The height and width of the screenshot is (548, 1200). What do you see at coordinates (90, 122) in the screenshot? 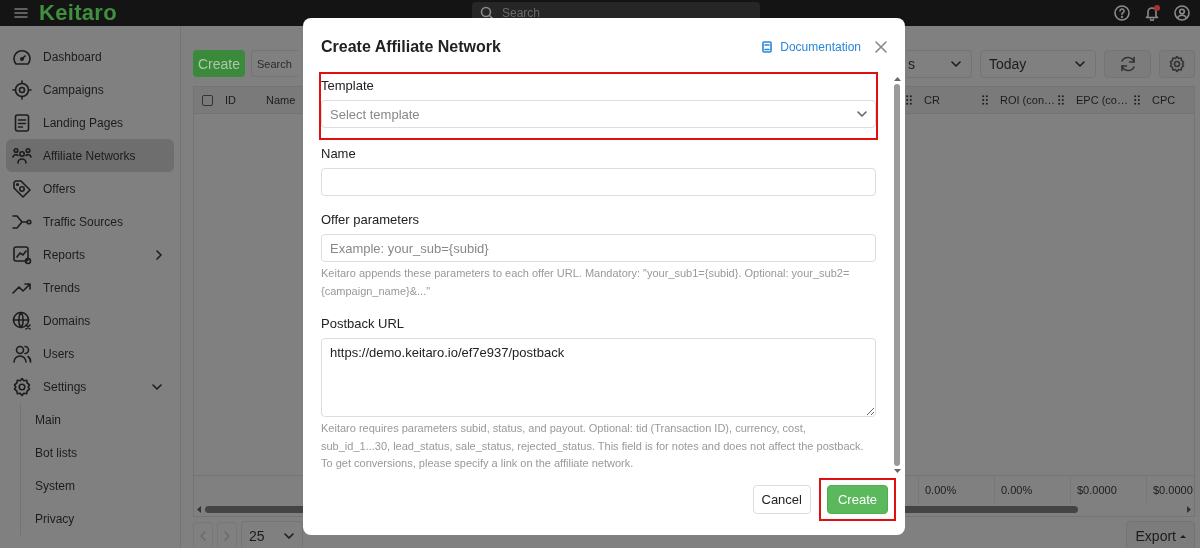
I see `sidebar-item: Landing Pages` at bounding box center [90, 122].